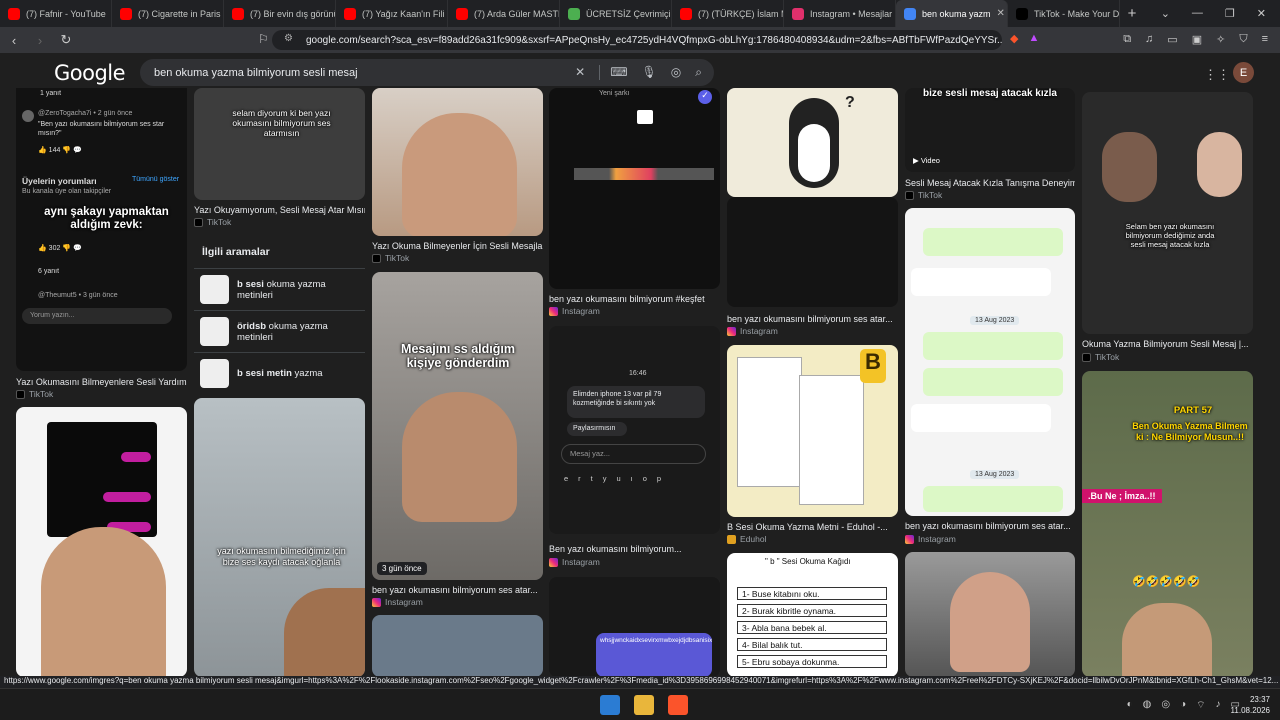 This screenshot has height=720, width=1280. Describe the element at coordinates (1165, 13) in the screenshot. I see `tab-search-icon: ⌄` at that location.